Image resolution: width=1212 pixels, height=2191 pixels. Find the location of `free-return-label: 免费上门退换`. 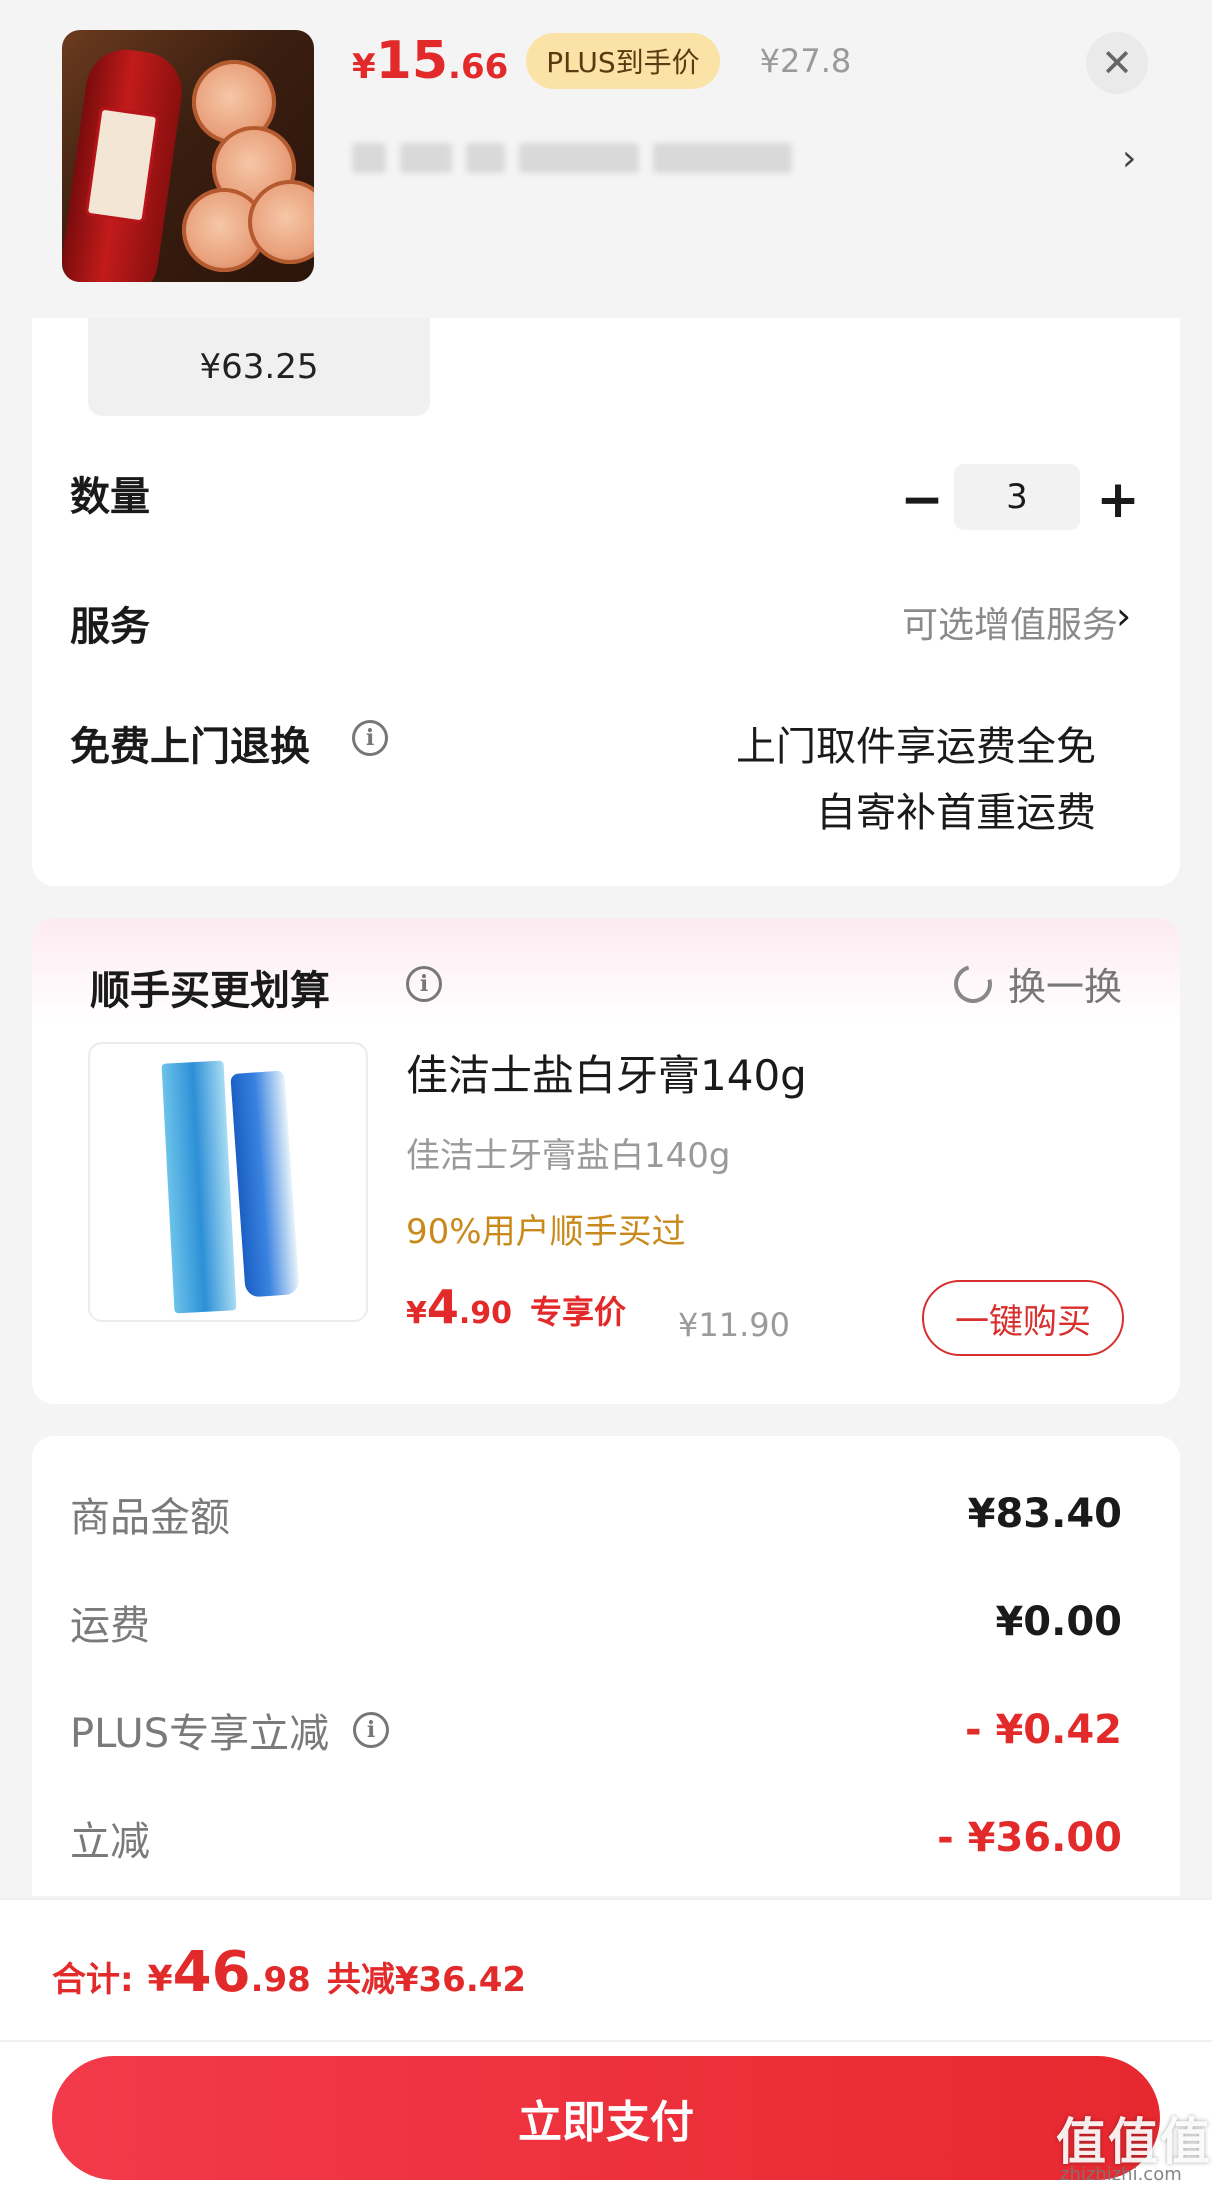

free-return-label: 免费上门退换 is located at coordinates (190, 747).